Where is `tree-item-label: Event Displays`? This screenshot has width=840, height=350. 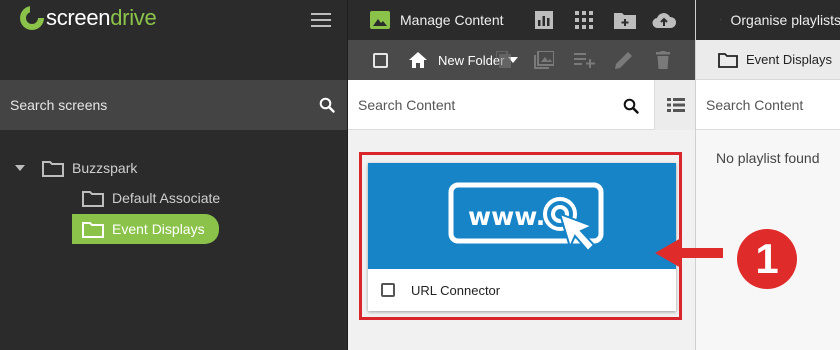
tree-item-label: Event Displays is located at coordinates (158, 229).